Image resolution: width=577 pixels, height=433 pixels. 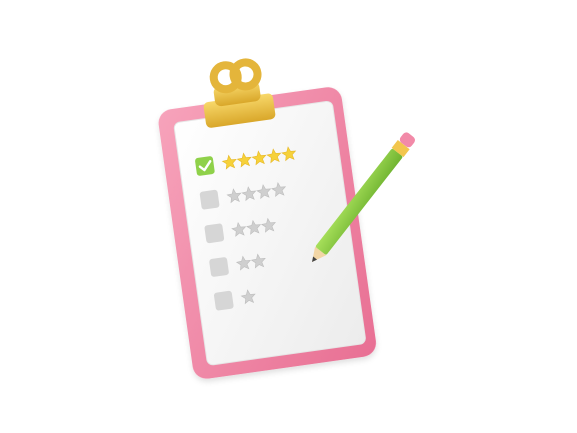 What do you see at coordinates (205, 166) in the screenshot?
I see `checkbox-checked` at bounding box center [205, 166].